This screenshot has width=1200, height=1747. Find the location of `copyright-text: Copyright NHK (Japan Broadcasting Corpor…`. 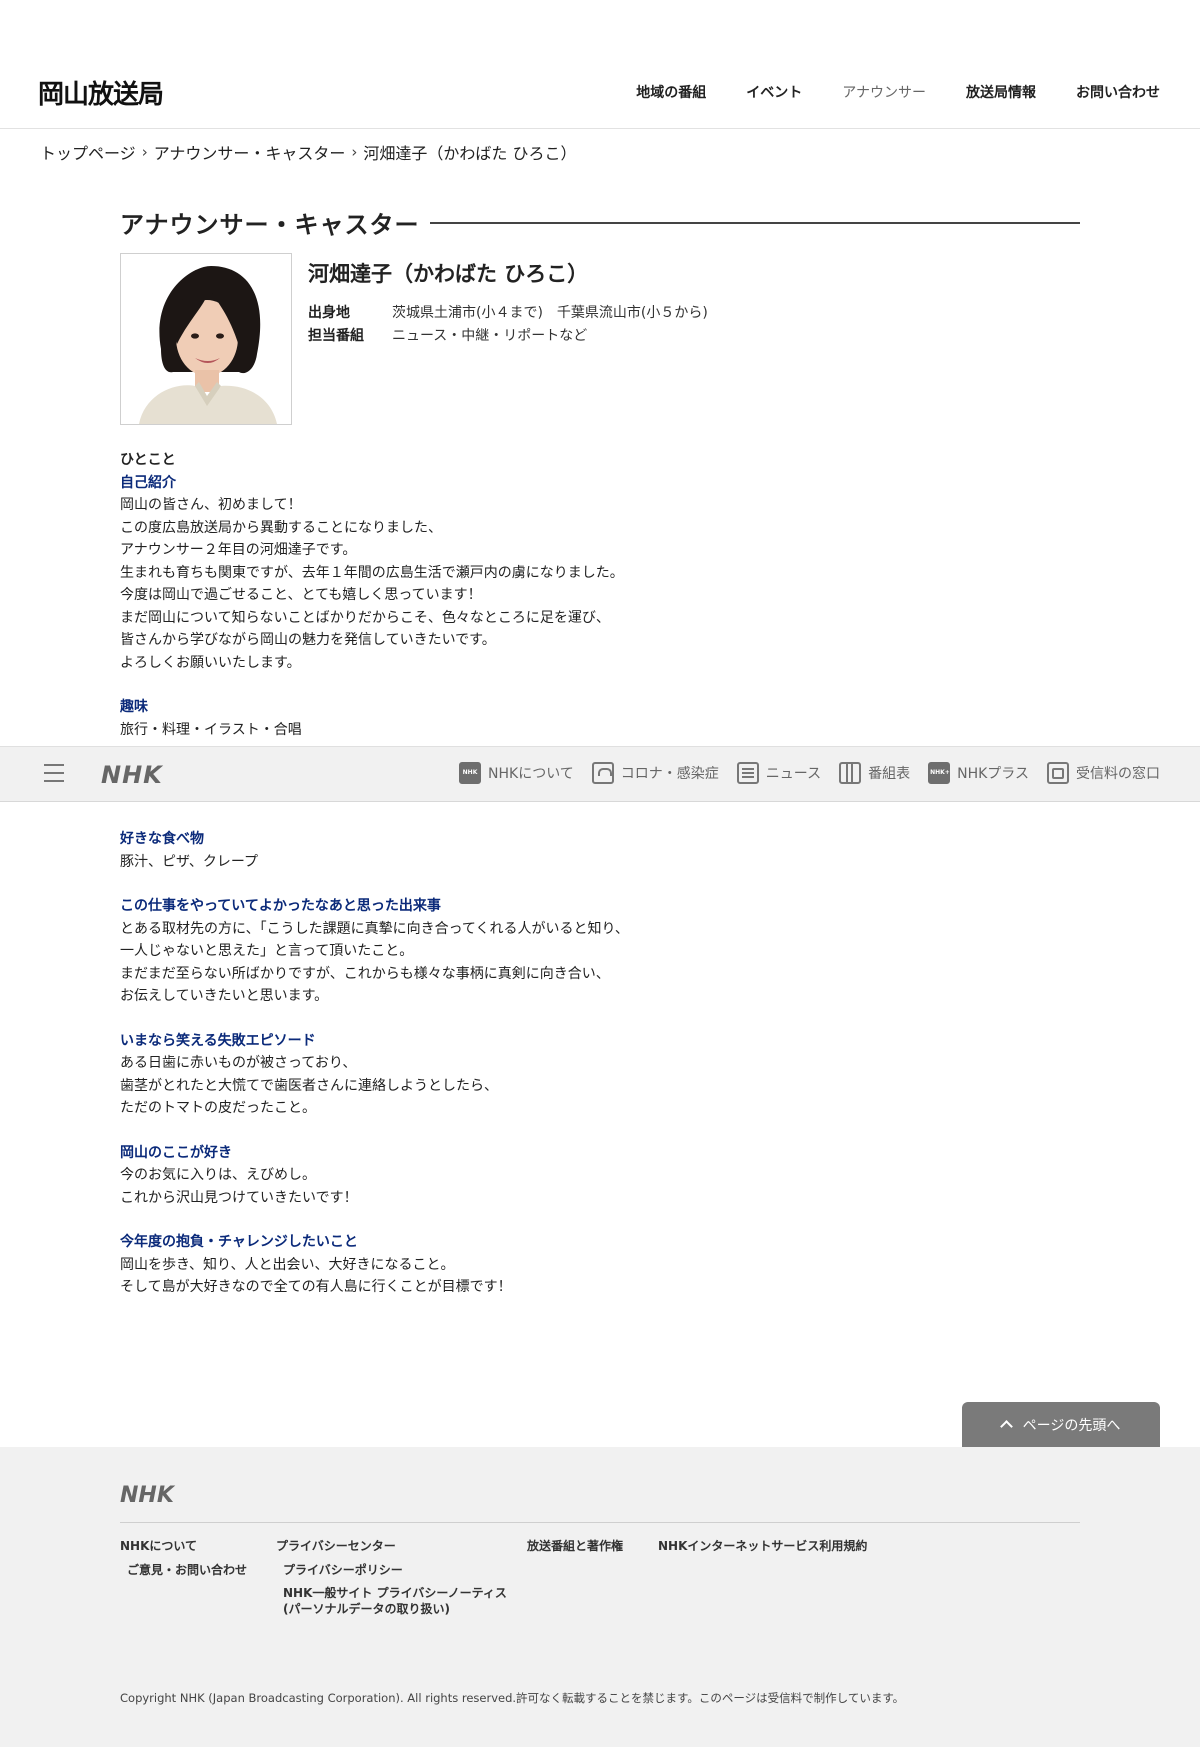

copyright-text: Copyright NHK (Japan Broadcasting Corpor… is located at coordinates (512, 1698).